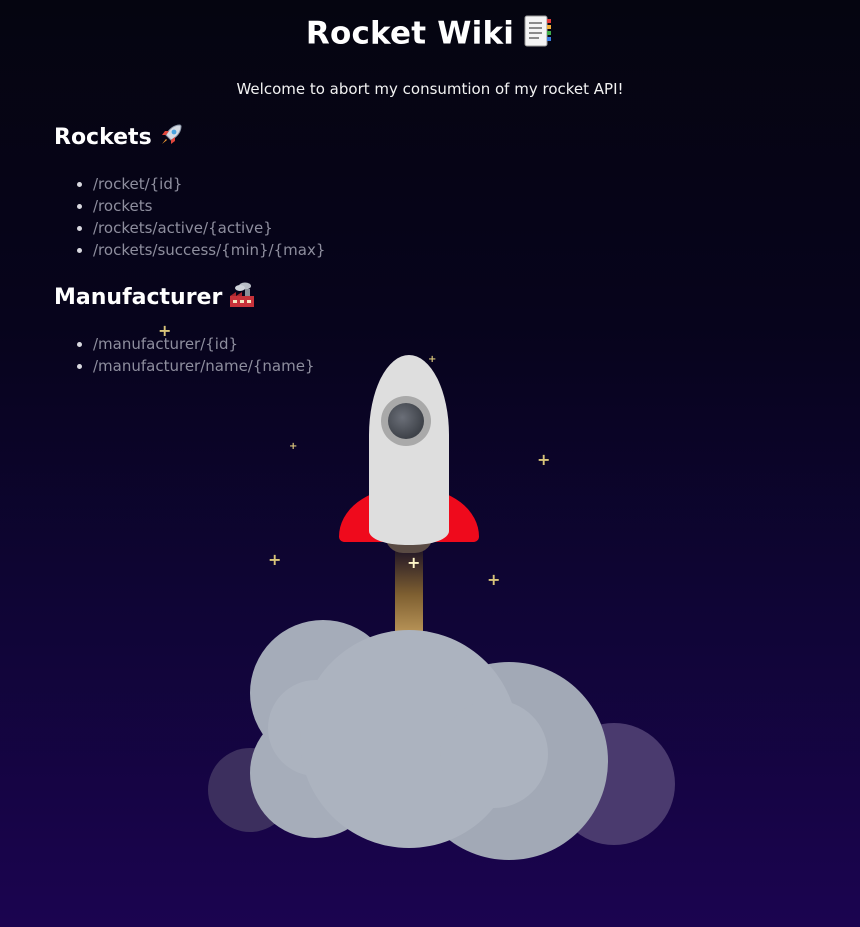  I want to click on list-item: /rockets/active/{active}, so click(209, 228).